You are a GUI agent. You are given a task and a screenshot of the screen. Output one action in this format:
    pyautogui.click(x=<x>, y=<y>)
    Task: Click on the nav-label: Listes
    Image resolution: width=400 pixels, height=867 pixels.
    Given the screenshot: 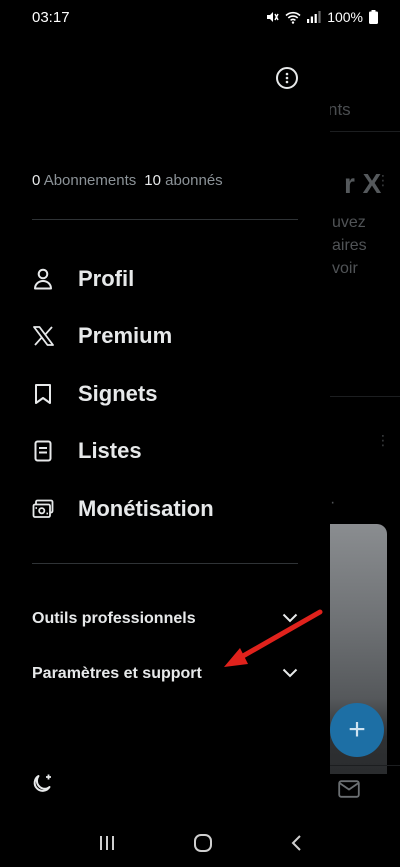 What is the action you would take?
    pyautogui.click(x=110, y=451)
    